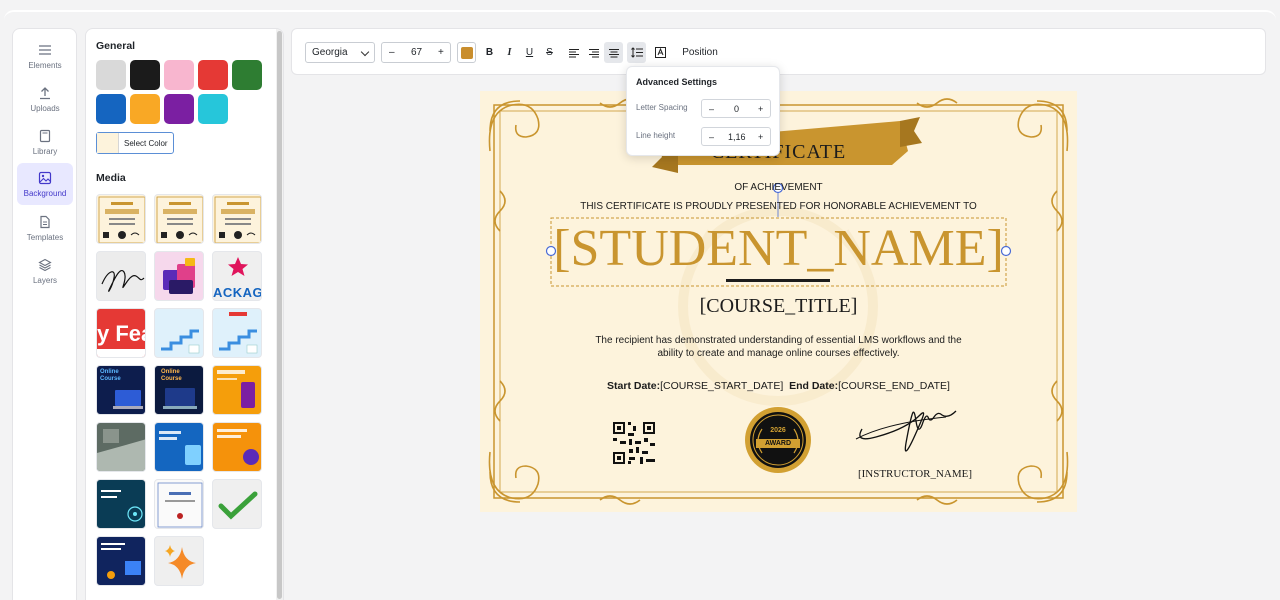  What do you see at coordinates (549, 52) in the screenshot?
I see `strikethrough-button: S` at bounding box center [549, 52].